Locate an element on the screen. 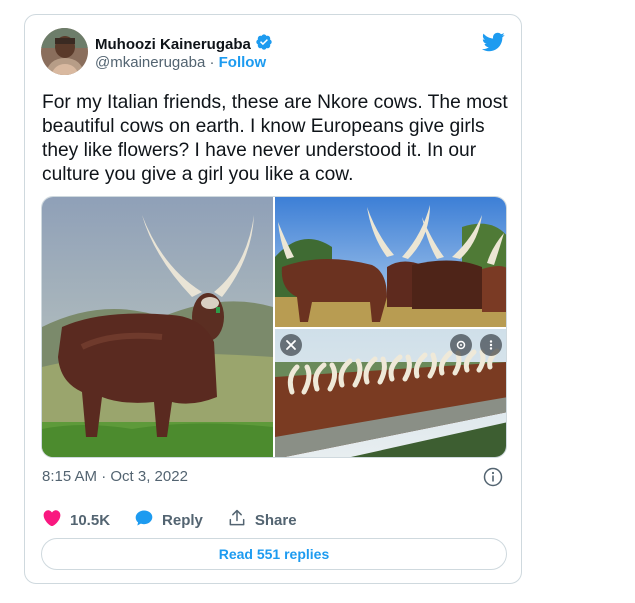 The height and width of the screenshot is (603, 635). info-icon is located at coordinates (493, 477).